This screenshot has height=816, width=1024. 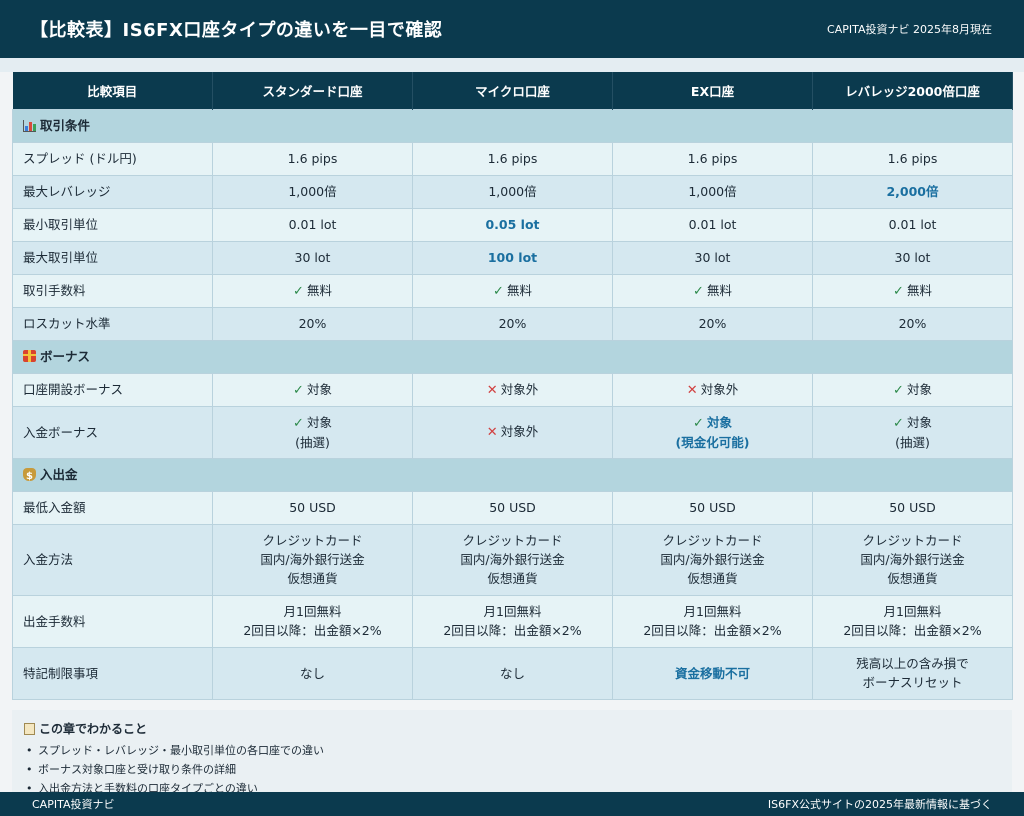 What do you see at coordinates (912, 673) in the screenshot?
I see `table-cell: 残高以上の含み損で ボーナスリセット` at bounding box center [912, 673].